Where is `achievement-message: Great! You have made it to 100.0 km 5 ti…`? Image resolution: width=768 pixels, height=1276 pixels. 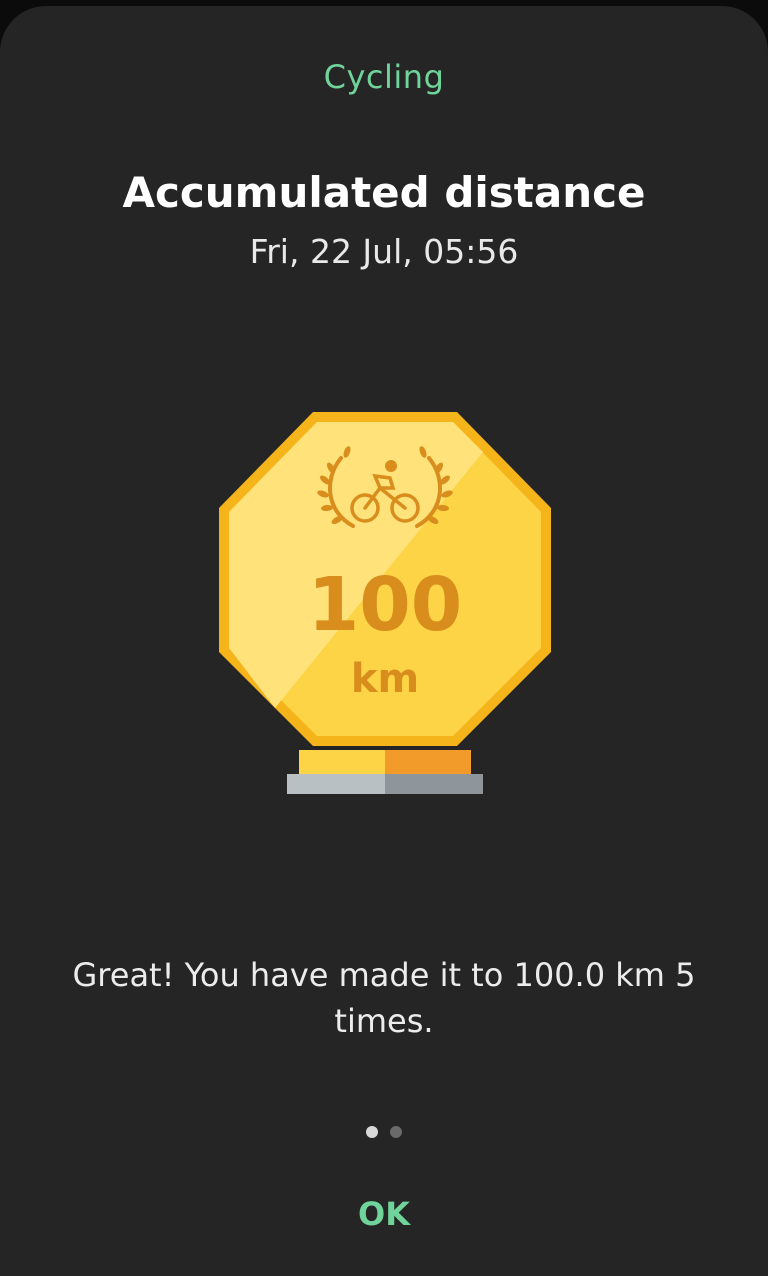 achievement-message: Great! You have made it to 100.0 km 5 ti… is located at coordinates (384, 998).